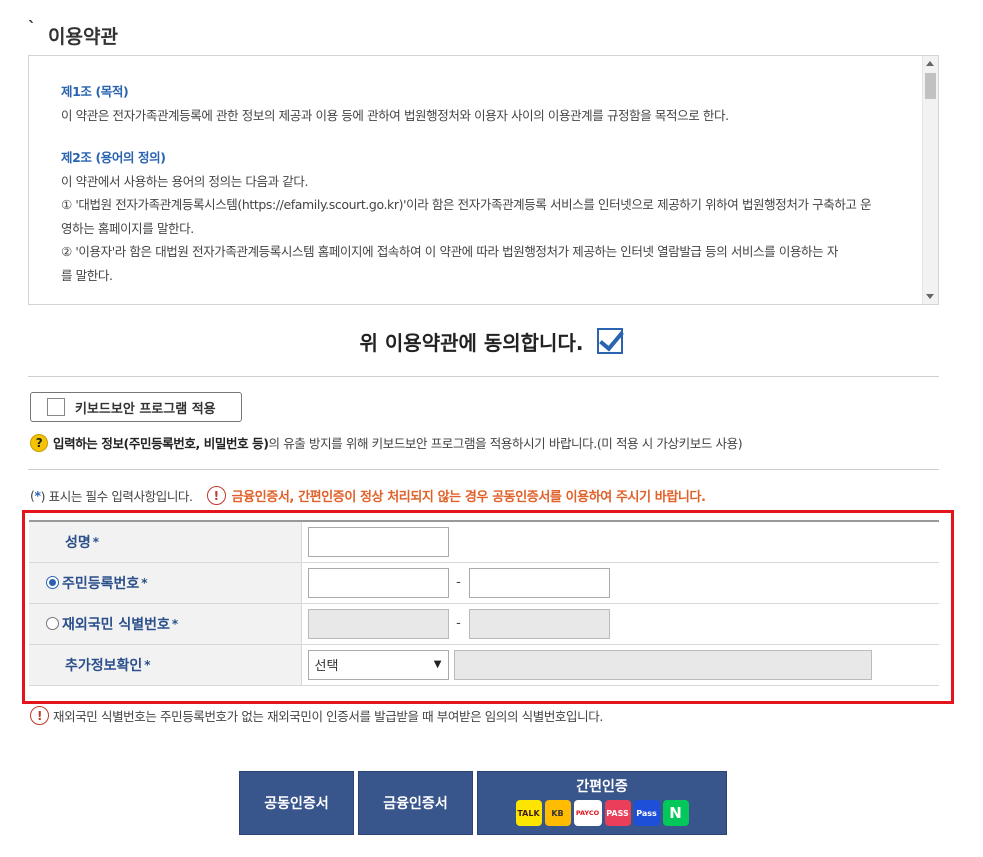 This screenshot has width=983, height=857. Describe the element at coordinates (528, 813) in the screenshot. I see `kakao-talk-icon: TALK` at that location.